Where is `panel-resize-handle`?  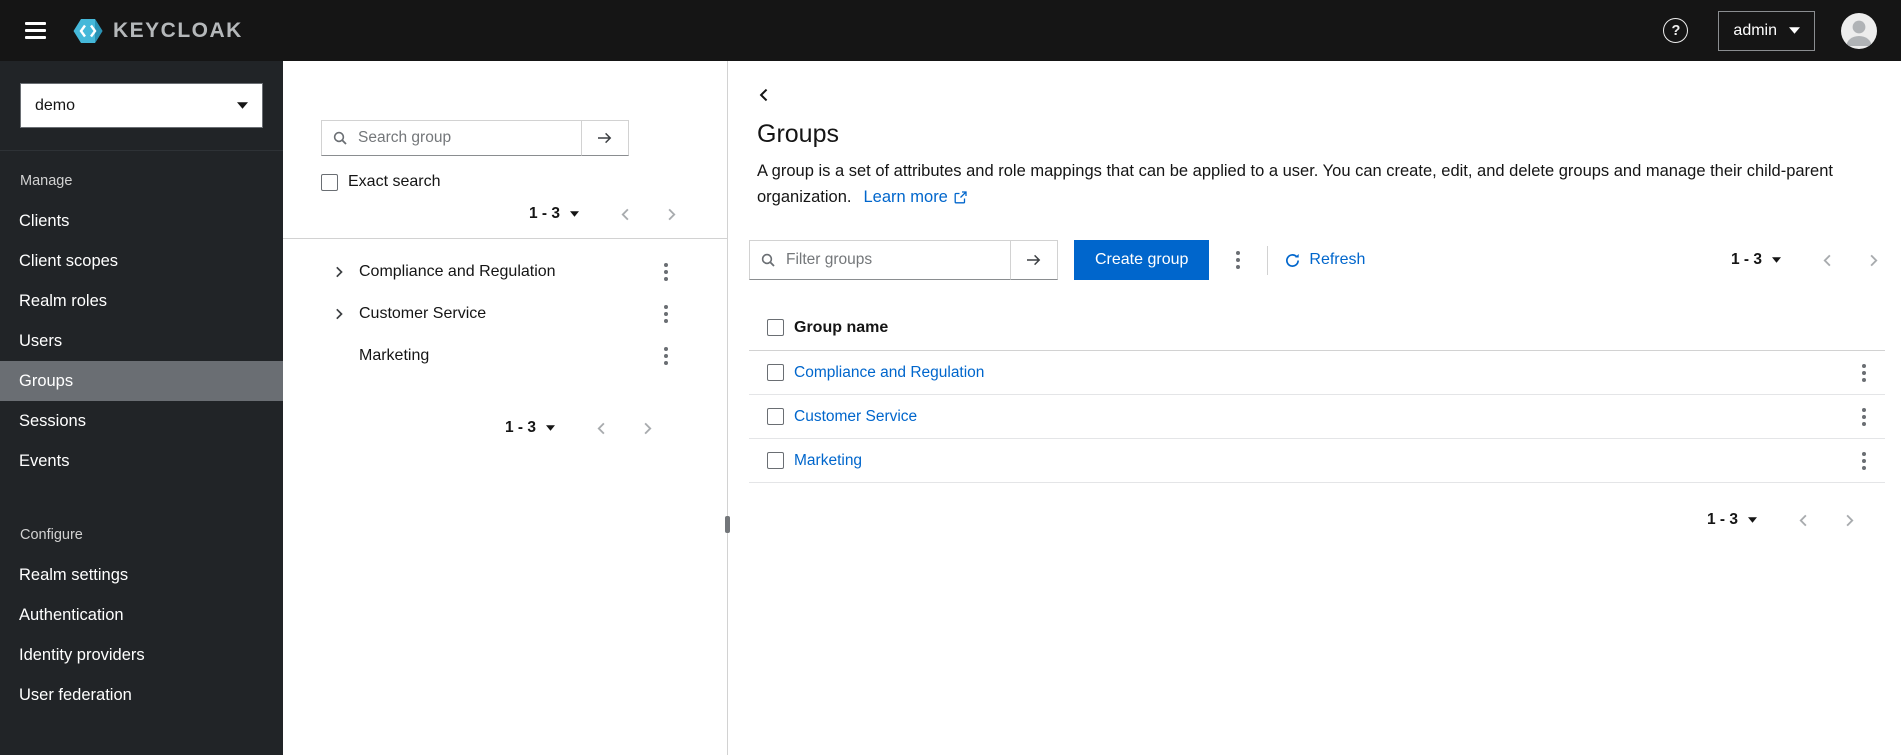
panel-resize-handle is located at coordinates (727, 408).